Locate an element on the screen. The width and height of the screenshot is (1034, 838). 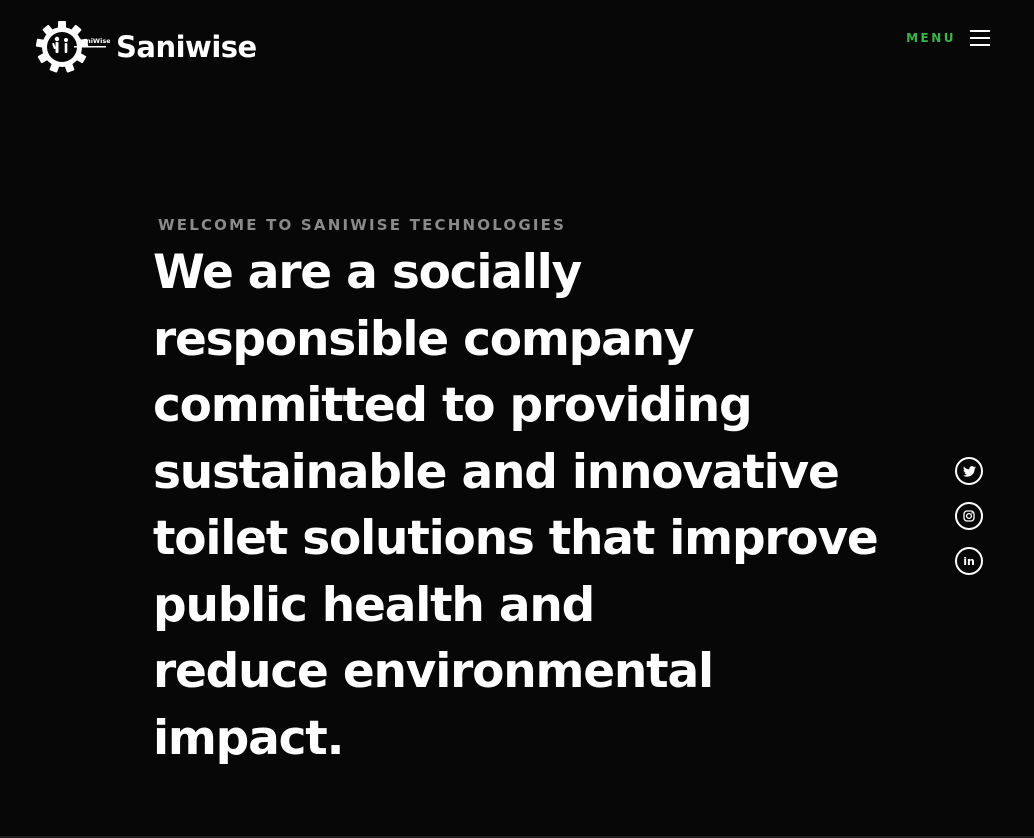
twitter-link is located at coordinates (969, 471).